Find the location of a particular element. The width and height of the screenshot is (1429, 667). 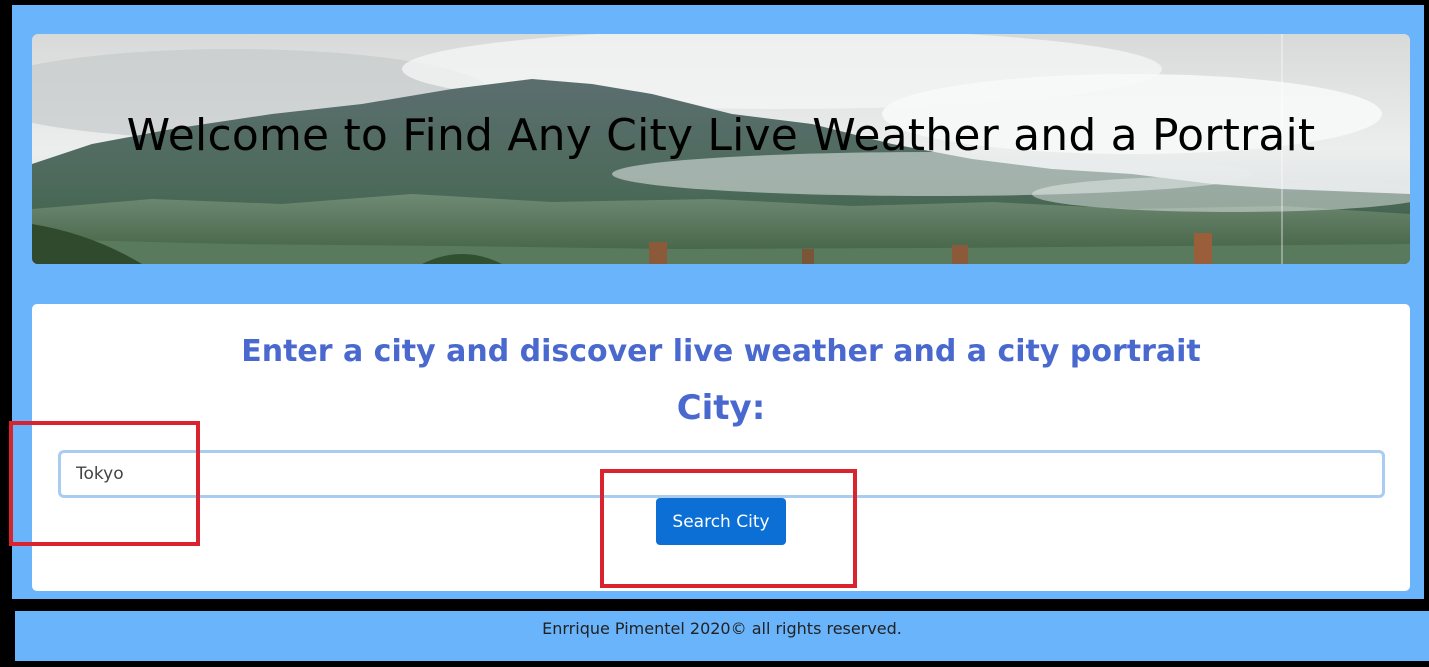

city-input is located at coordinates (721, 474).